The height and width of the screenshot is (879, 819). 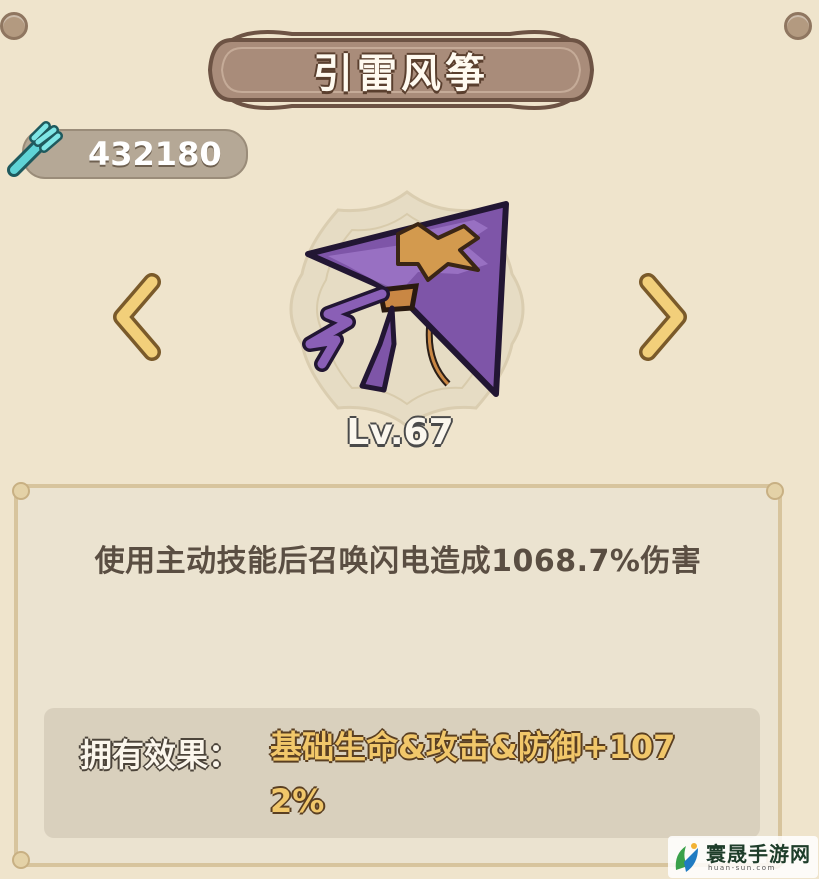 I want to click on watermark-title: 寰晟手游网, so click(x=758, y=854).